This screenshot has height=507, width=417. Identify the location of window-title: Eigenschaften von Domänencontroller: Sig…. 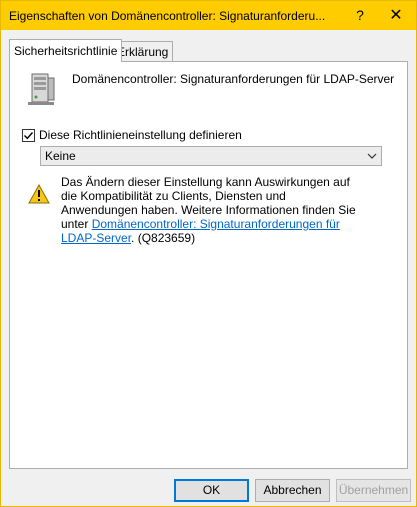
(167, 16).